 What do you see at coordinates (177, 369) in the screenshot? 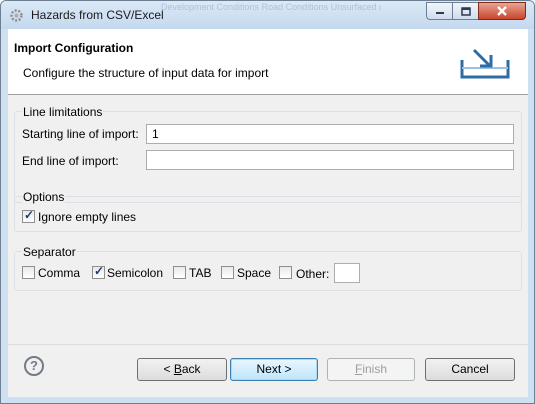
I see `back-button-mnemonic: B` at bounding box center [177, 369].